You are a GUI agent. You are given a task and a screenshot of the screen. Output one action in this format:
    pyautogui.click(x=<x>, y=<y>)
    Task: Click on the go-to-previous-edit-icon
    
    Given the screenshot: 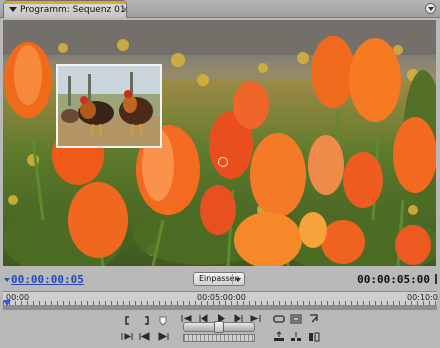 What is the action you would take?
    pyautogui.click(x=145, y=336)
    